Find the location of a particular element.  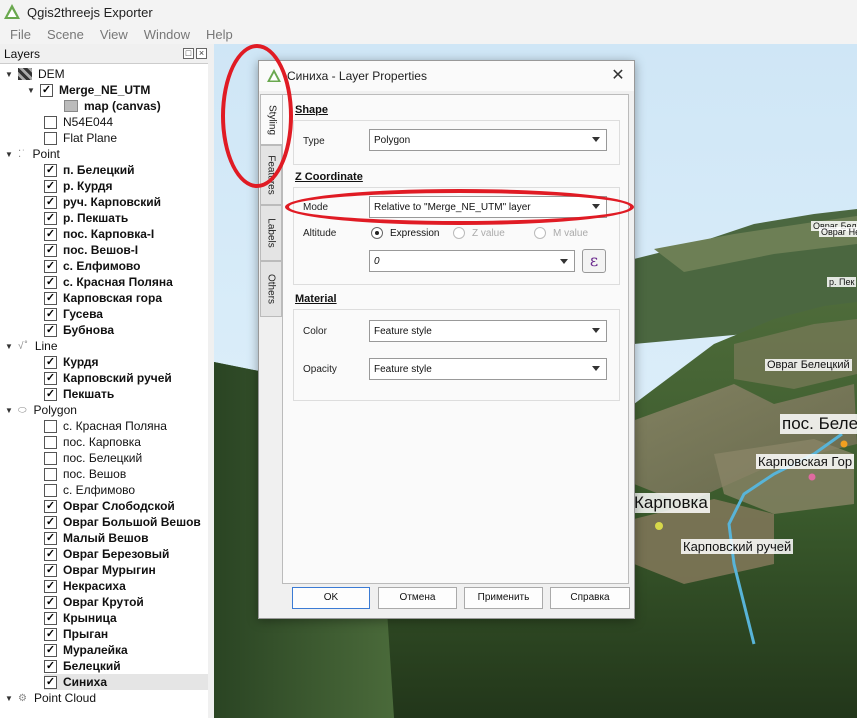

layer-item: ▼ ✓ Merge_NE_UTM is located at coordinates (88, 90).